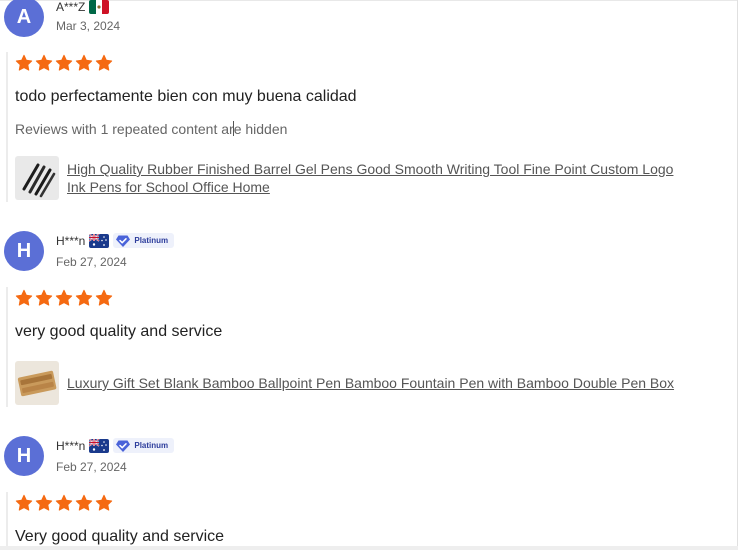 This screenshot has width=738, height=550. I want to click on hidden-note-part-2: e hidden, so click(260, 129).